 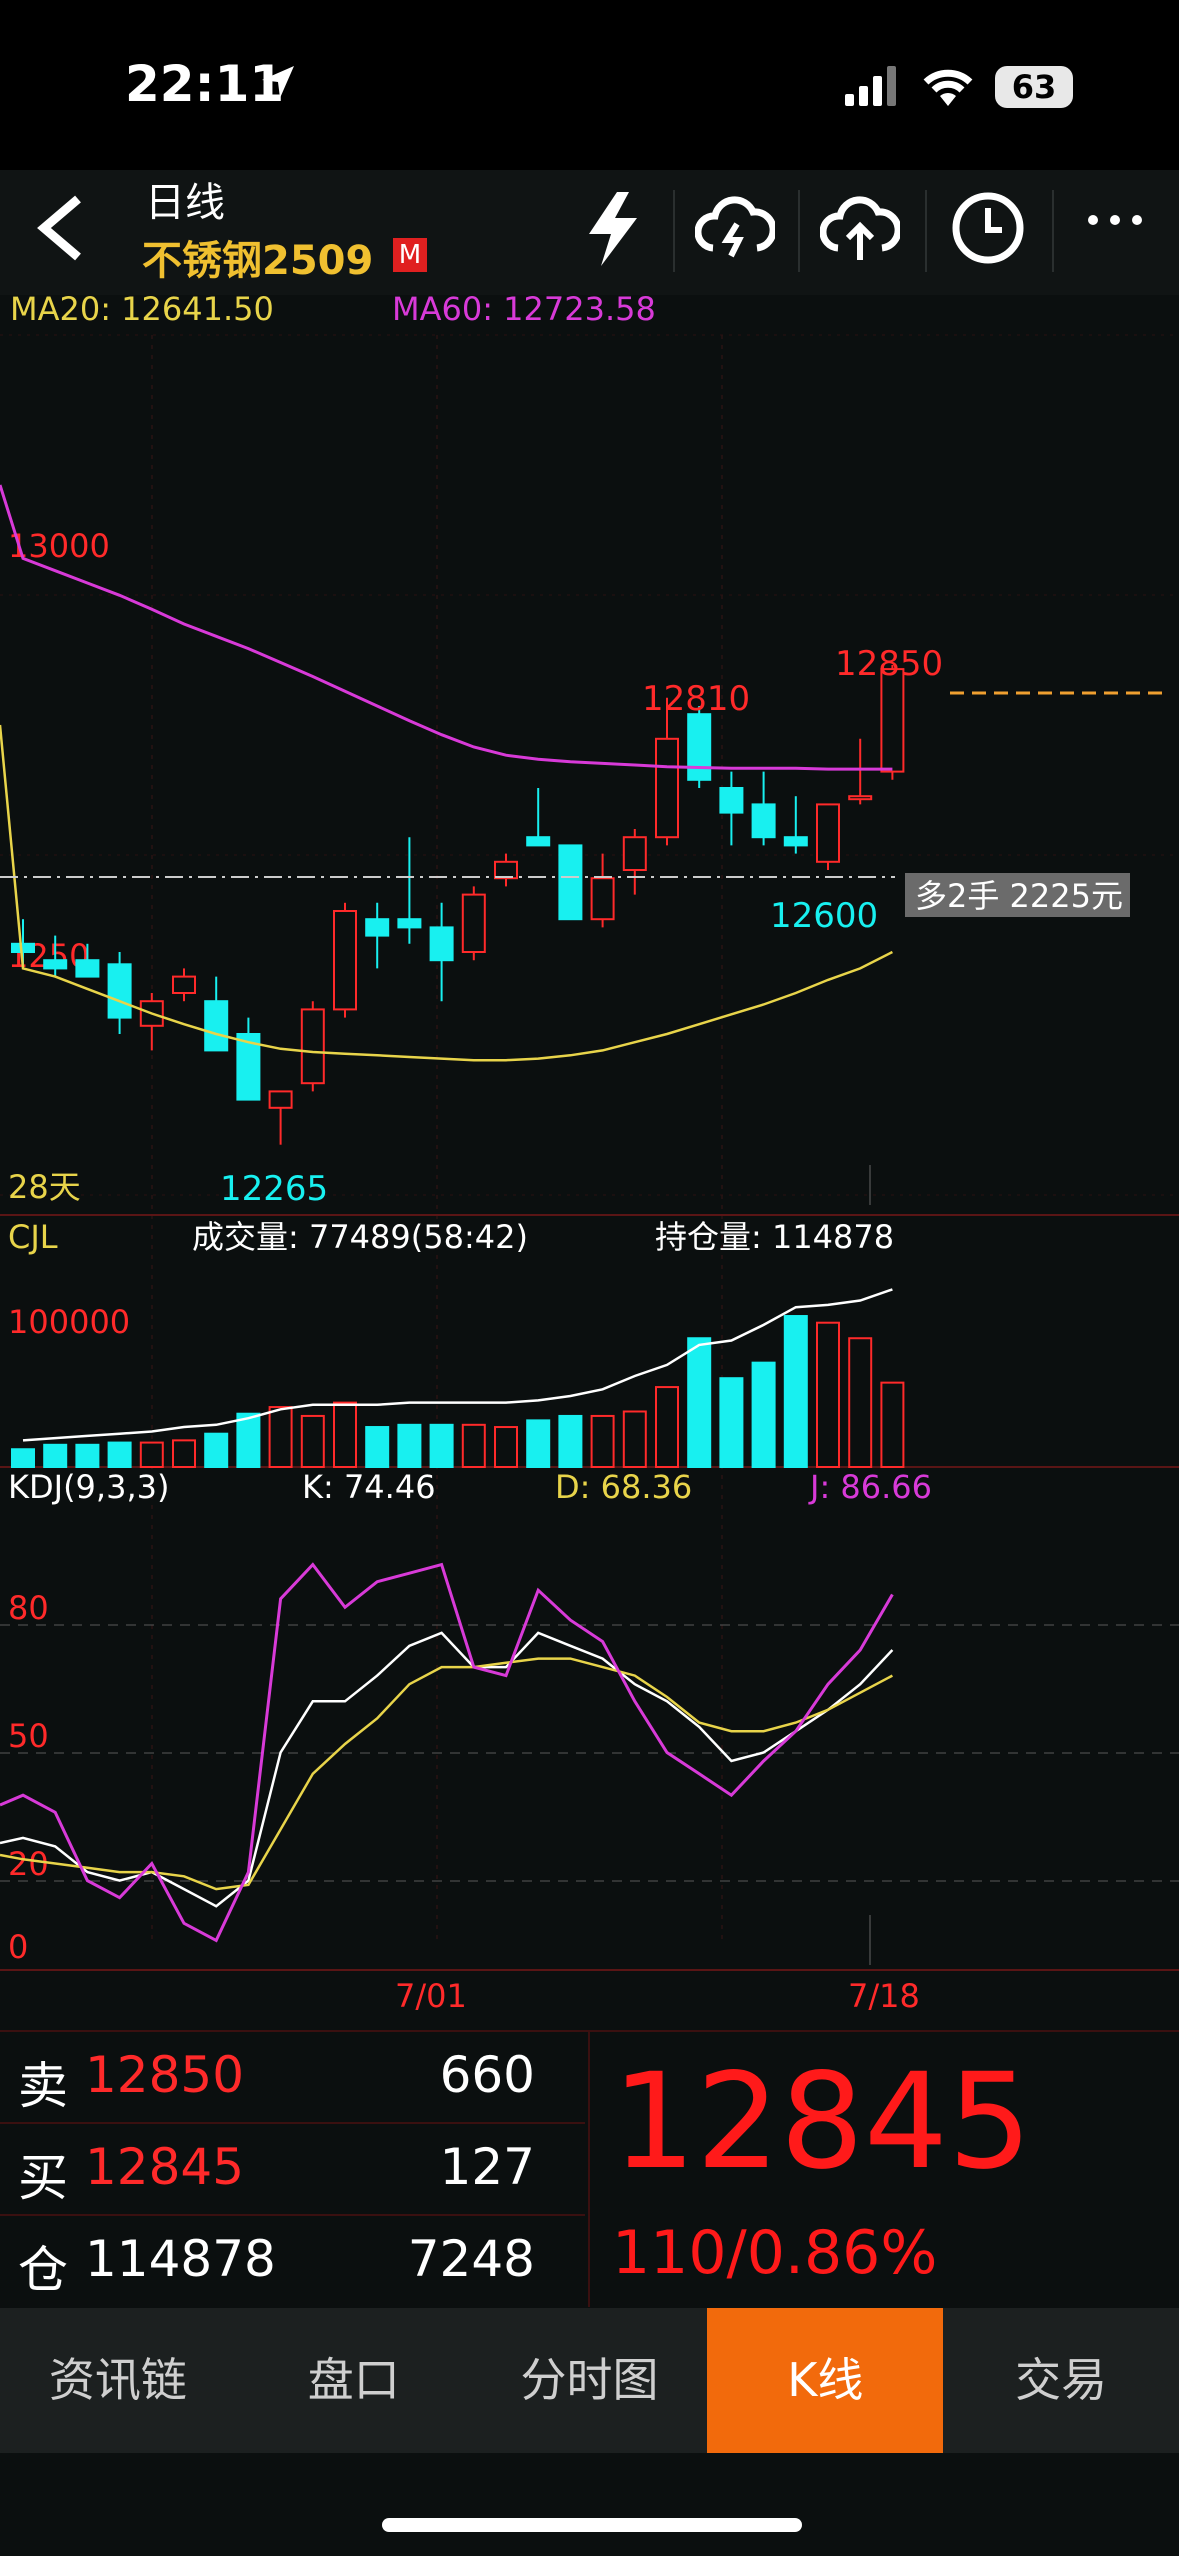 I want to click on buy-label: 买, so click(x=43, y=2178).